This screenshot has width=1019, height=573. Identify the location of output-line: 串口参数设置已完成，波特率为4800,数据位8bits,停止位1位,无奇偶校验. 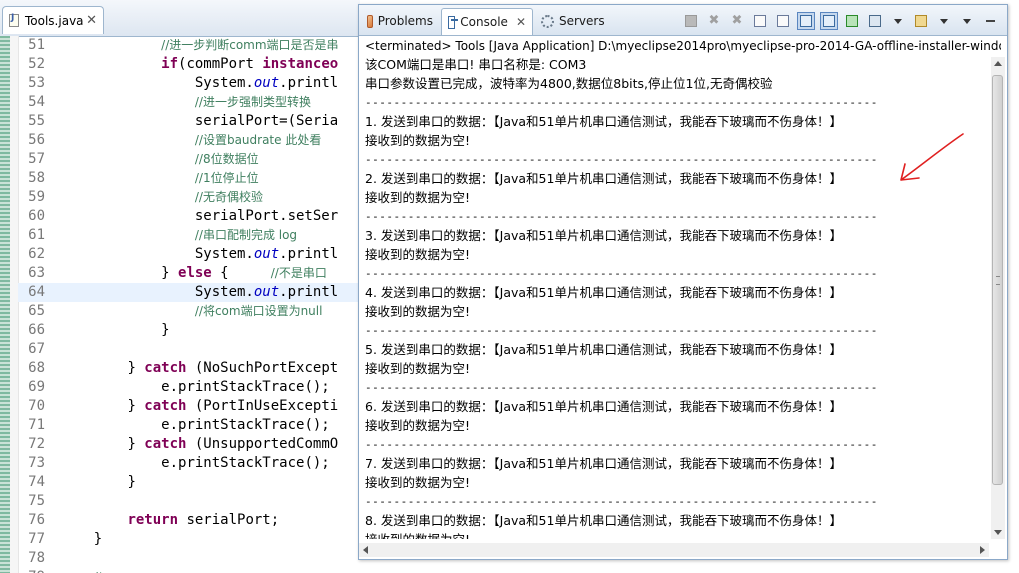
(569, 83).